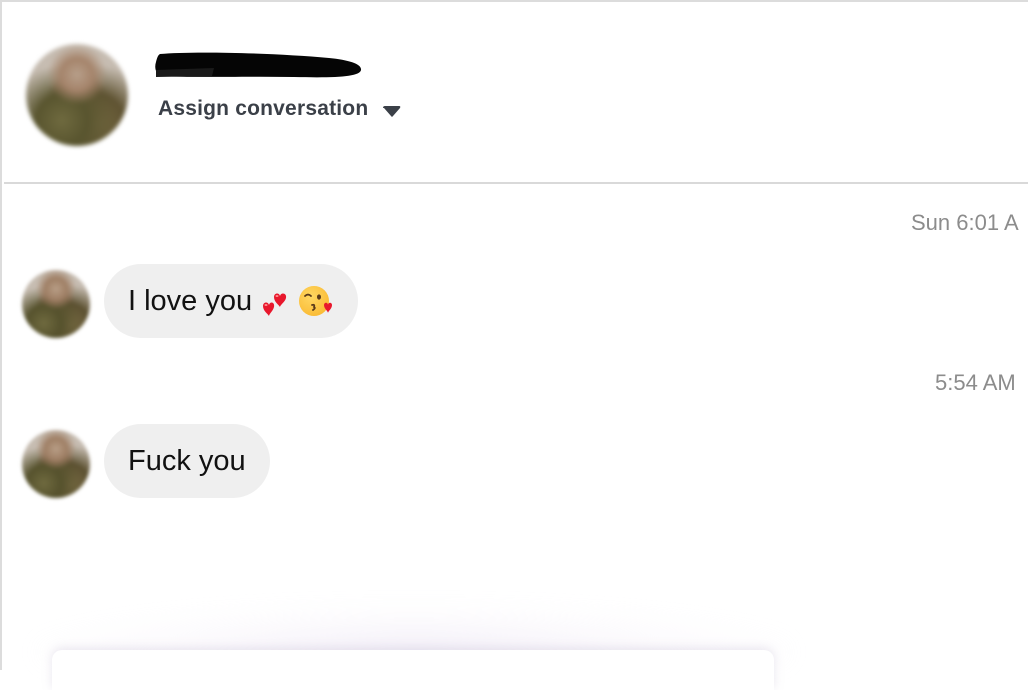 The width and height of the screenshot is (1028, 690). Describe the element at coordinates (975, 382) in the screenshot. I see `message-timestamp: 5:54 AM` at that location.